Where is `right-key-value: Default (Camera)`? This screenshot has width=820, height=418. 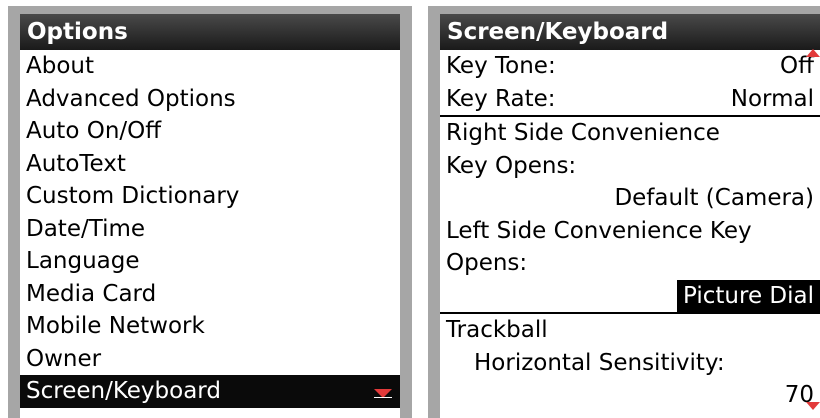
right-key-value: Default (Camera) is located at coordinates (714, 198).